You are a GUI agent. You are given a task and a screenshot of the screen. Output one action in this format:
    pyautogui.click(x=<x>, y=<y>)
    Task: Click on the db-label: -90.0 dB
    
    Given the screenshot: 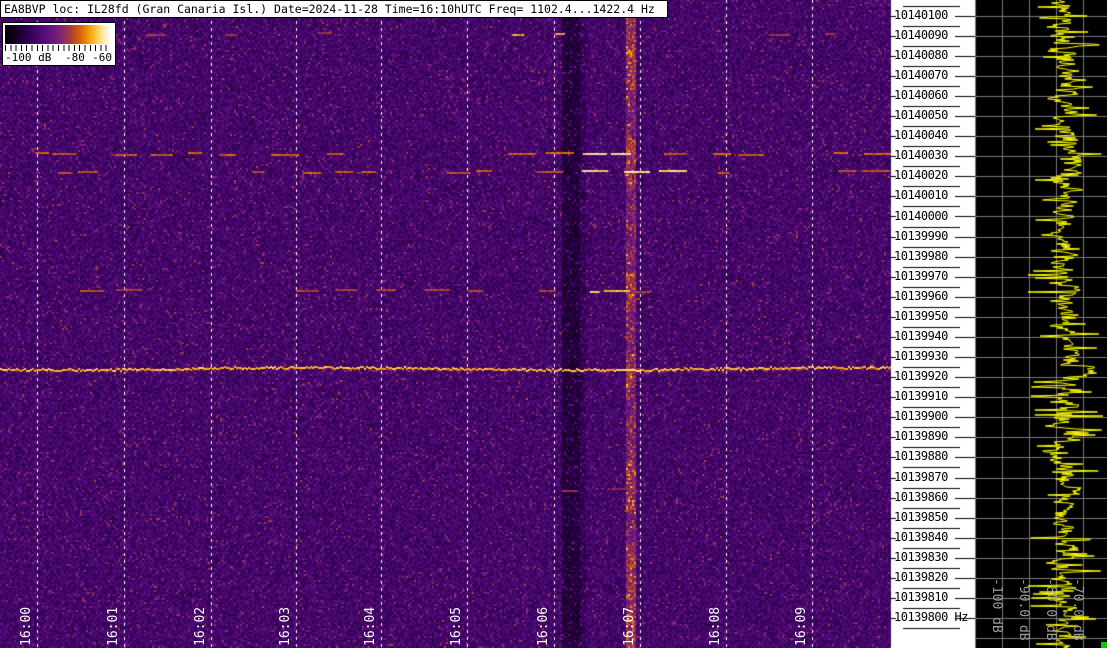 What is the action you would take?
    pyautogui.click(x=1023, y=609)
    